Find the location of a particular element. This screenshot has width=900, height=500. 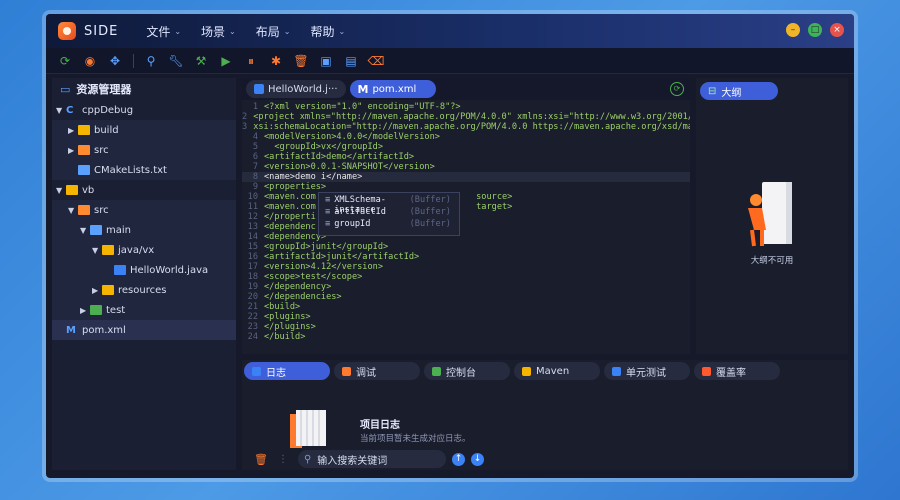

code-text: <dependenc is located at coordinates (290, 227).